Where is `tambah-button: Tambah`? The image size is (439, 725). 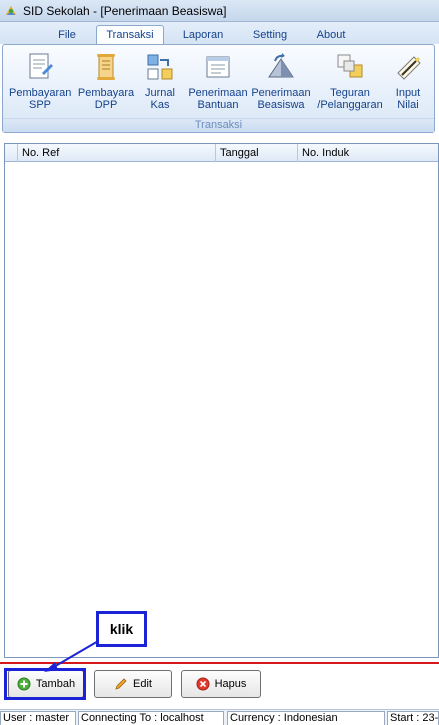
tambah-button: Tambah is located at coordinates (46, 684).